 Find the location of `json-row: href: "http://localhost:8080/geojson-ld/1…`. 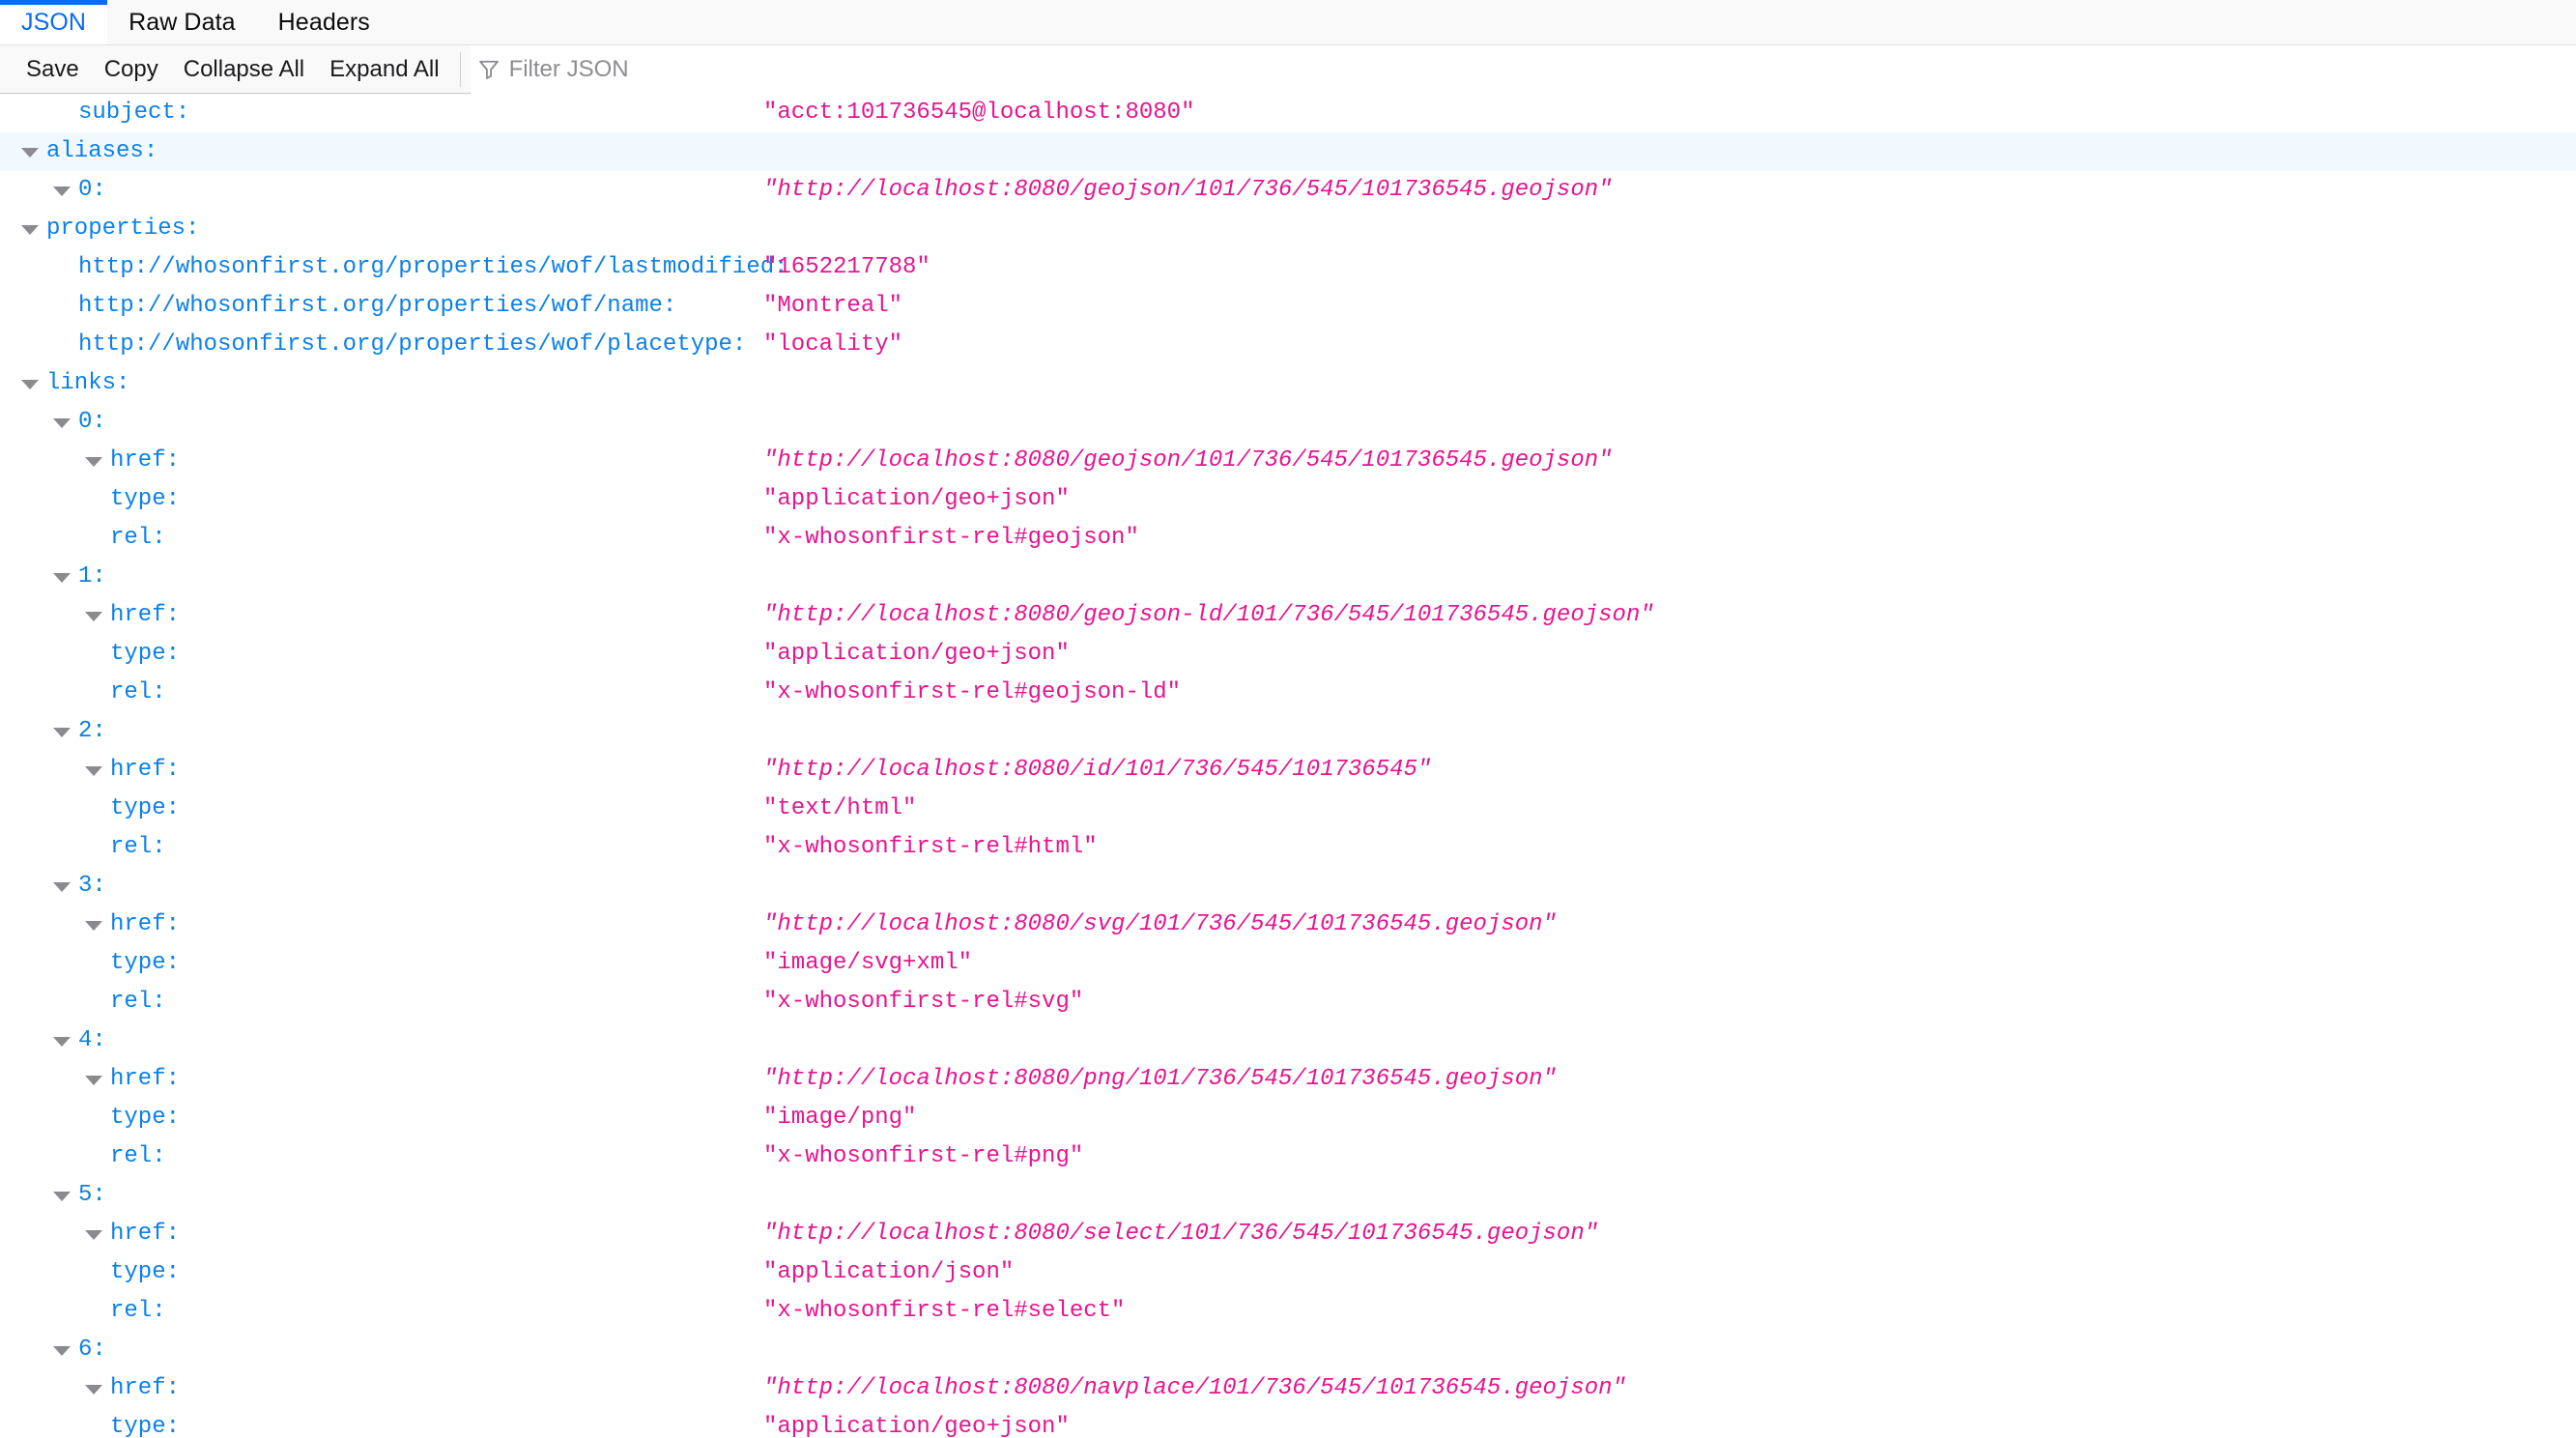

json-row: href: "http://localhost:8080/geojson-ld/1… is located at coordinates (1288, 615).